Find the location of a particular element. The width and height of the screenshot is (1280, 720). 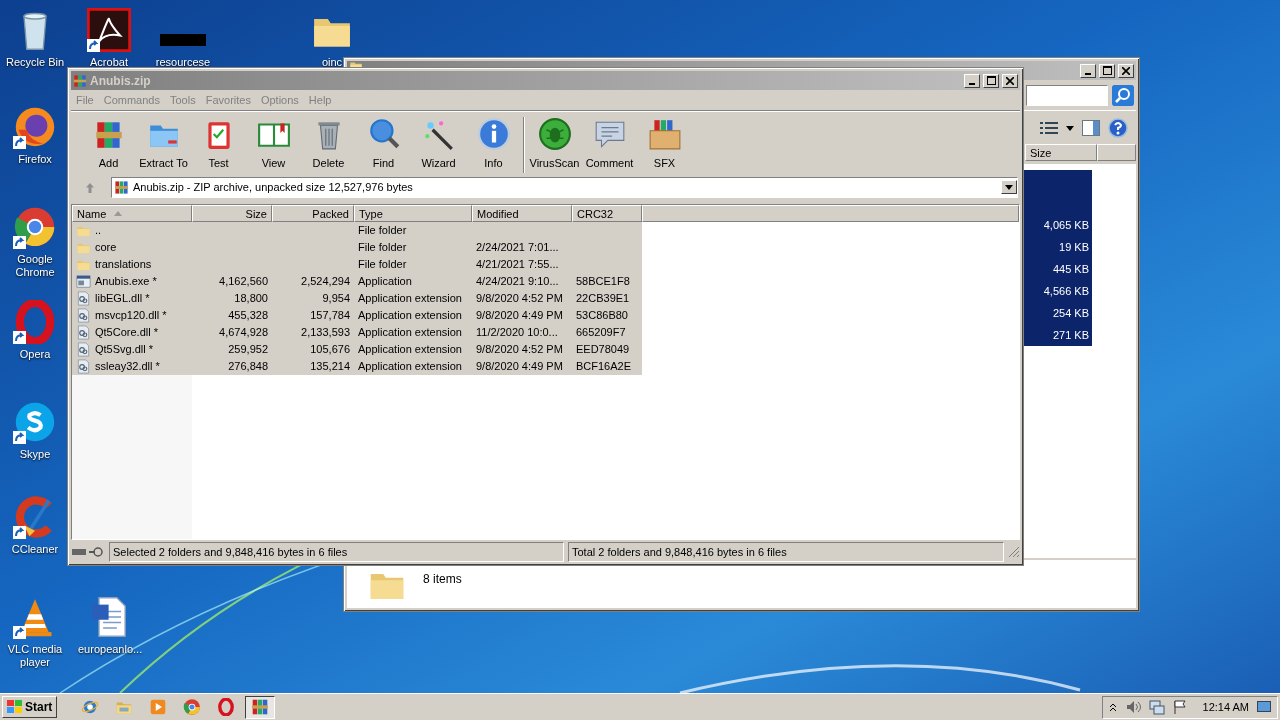

clock-text: 12:14 AM is located at coordinates (1225, 707).